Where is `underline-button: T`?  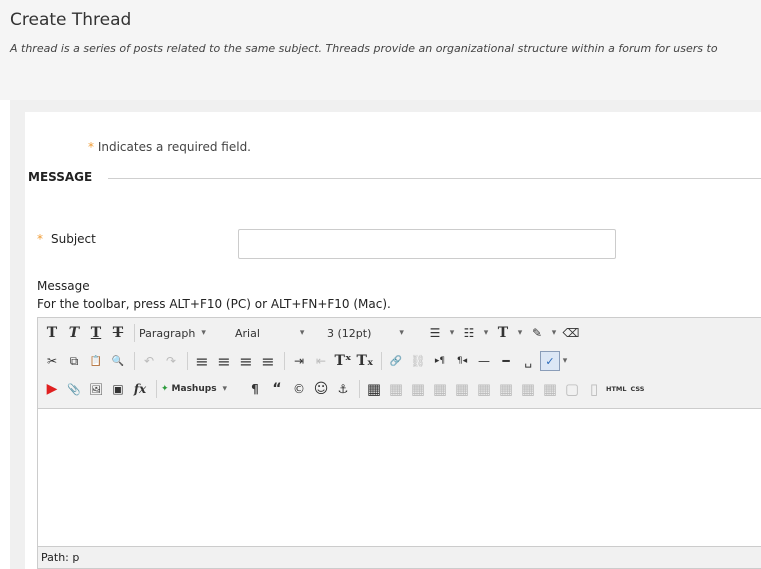 underline-button: T is located at coordinates (96, 333).